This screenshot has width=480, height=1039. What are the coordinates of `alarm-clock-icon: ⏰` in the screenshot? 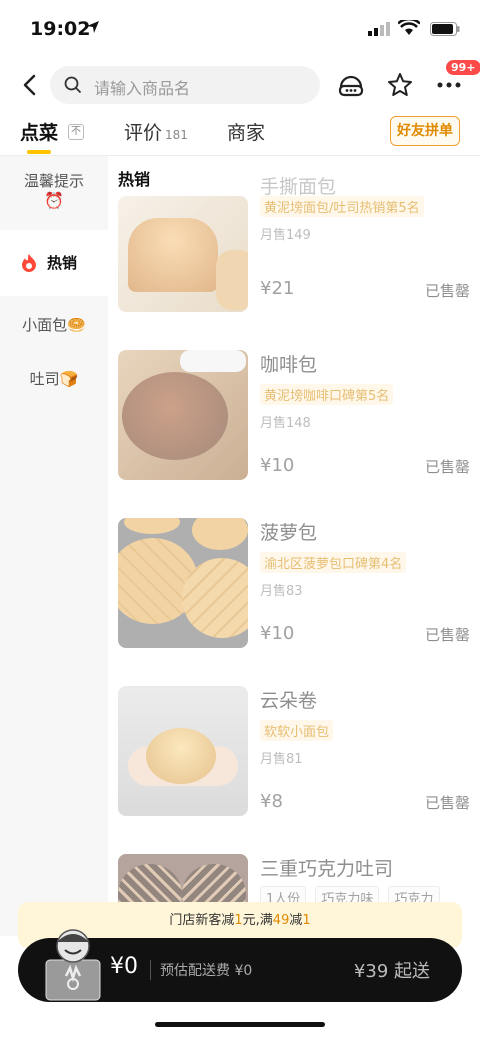 It's located at (54, 200).